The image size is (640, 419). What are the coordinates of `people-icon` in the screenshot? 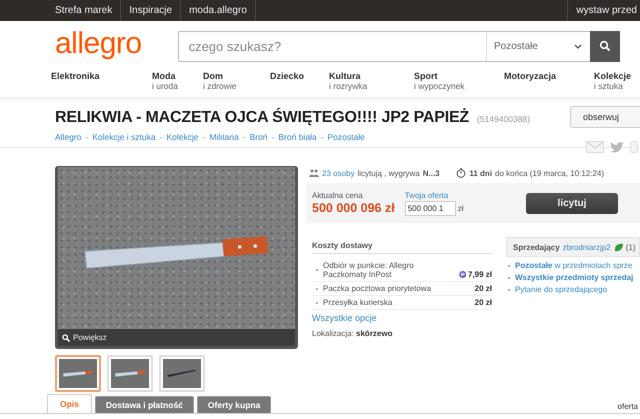 It's located at (314, 173).